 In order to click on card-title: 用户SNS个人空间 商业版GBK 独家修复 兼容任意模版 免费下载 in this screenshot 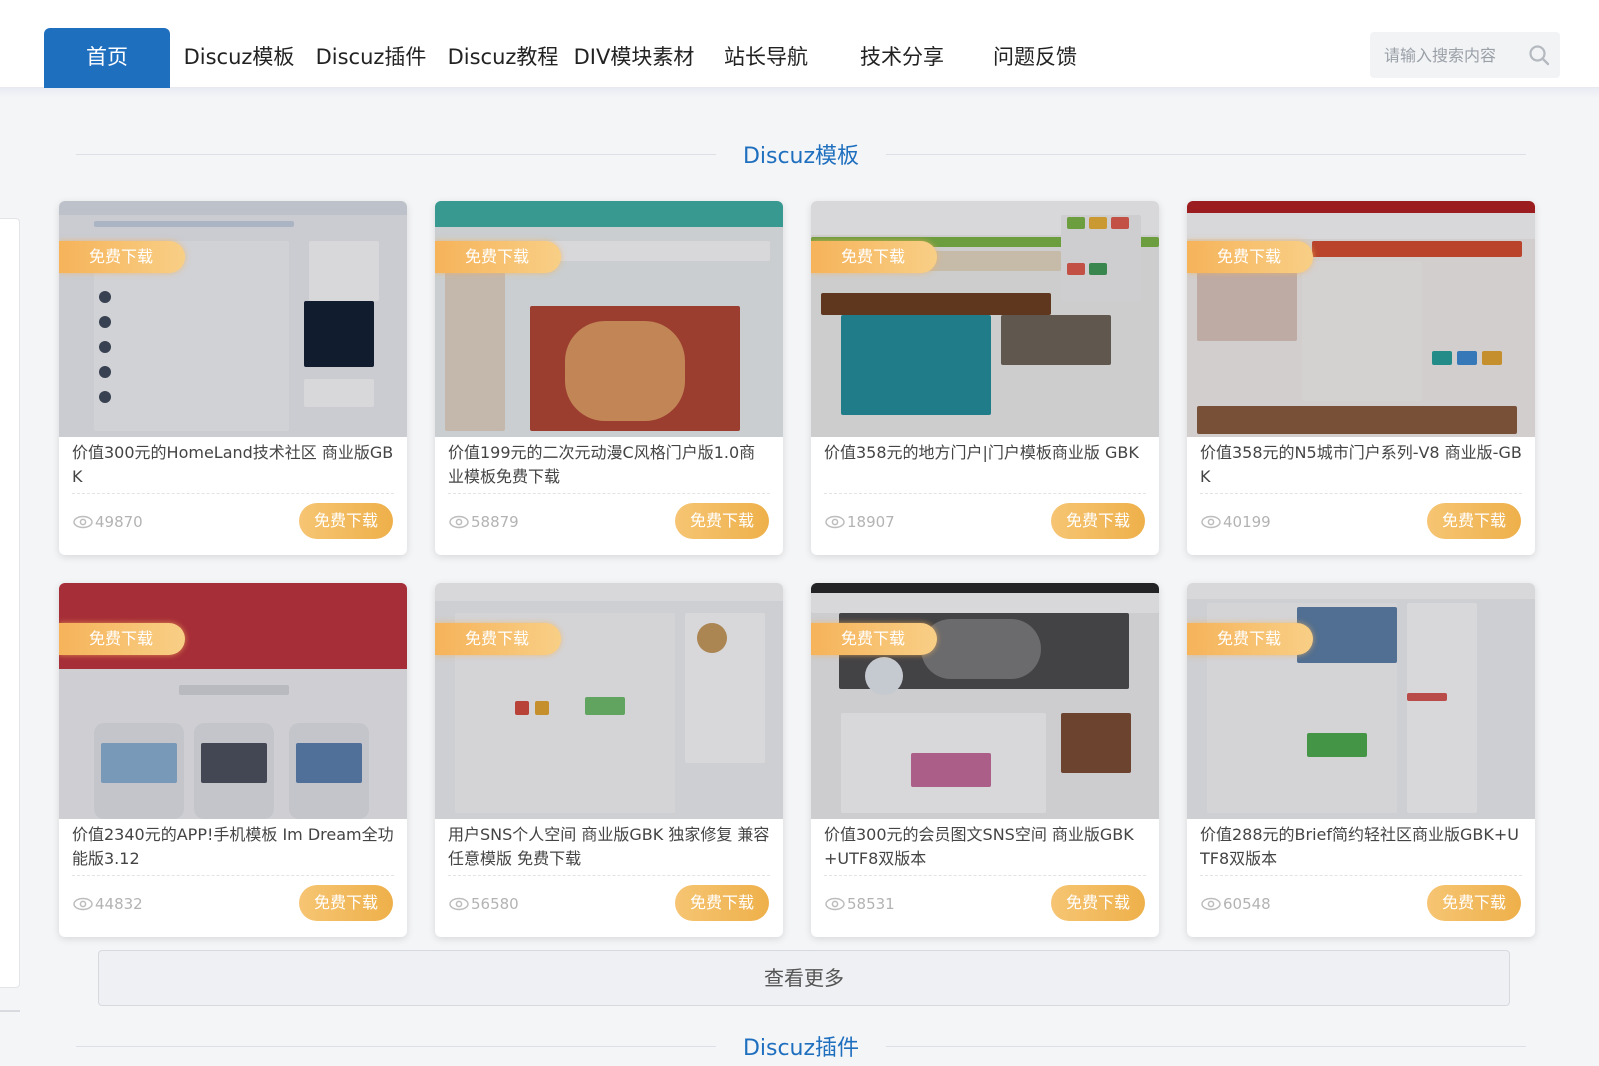, I will do `click(609, 848)`.